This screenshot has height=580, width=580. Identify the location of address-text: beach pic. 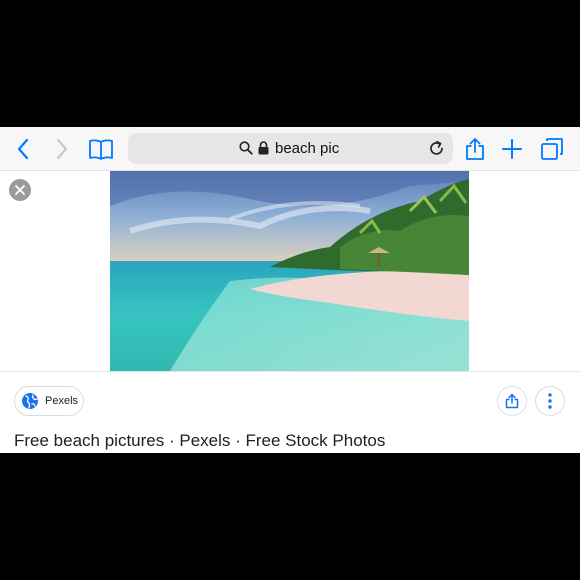
(307, 148).